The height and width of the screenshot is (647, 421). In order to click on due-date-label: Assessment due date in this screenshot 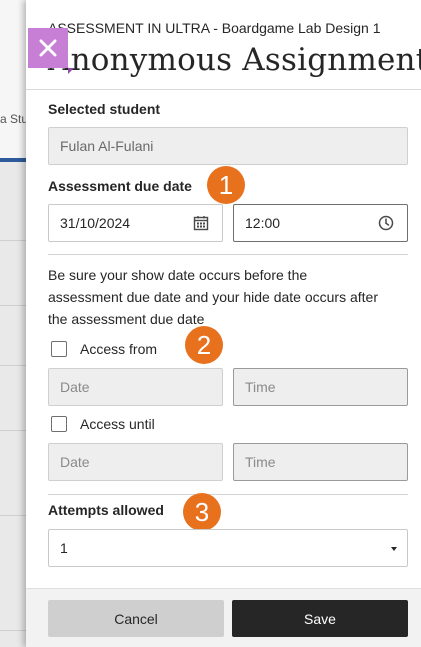, I will do `click(120, 186)`.